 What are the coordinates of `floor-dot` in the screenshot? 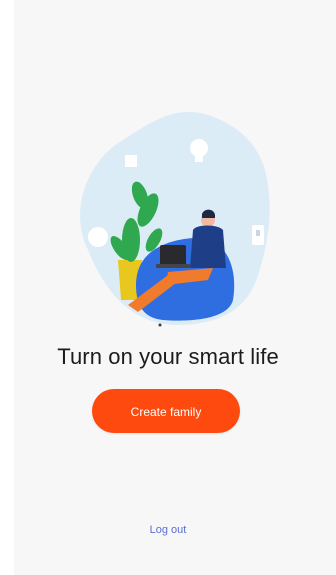 It's located at (160, 325).